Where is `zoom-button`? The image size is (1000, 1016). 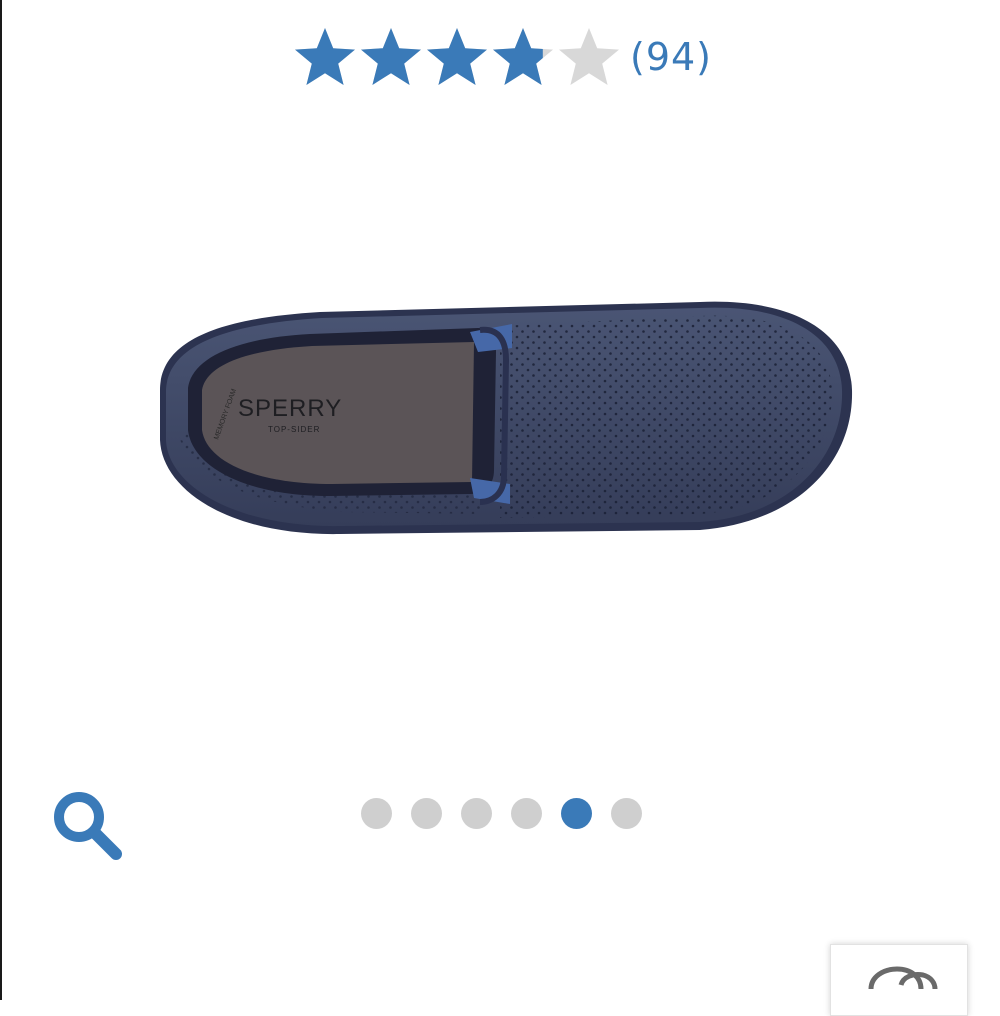 zoom-button is located at coordinates (88, 826).